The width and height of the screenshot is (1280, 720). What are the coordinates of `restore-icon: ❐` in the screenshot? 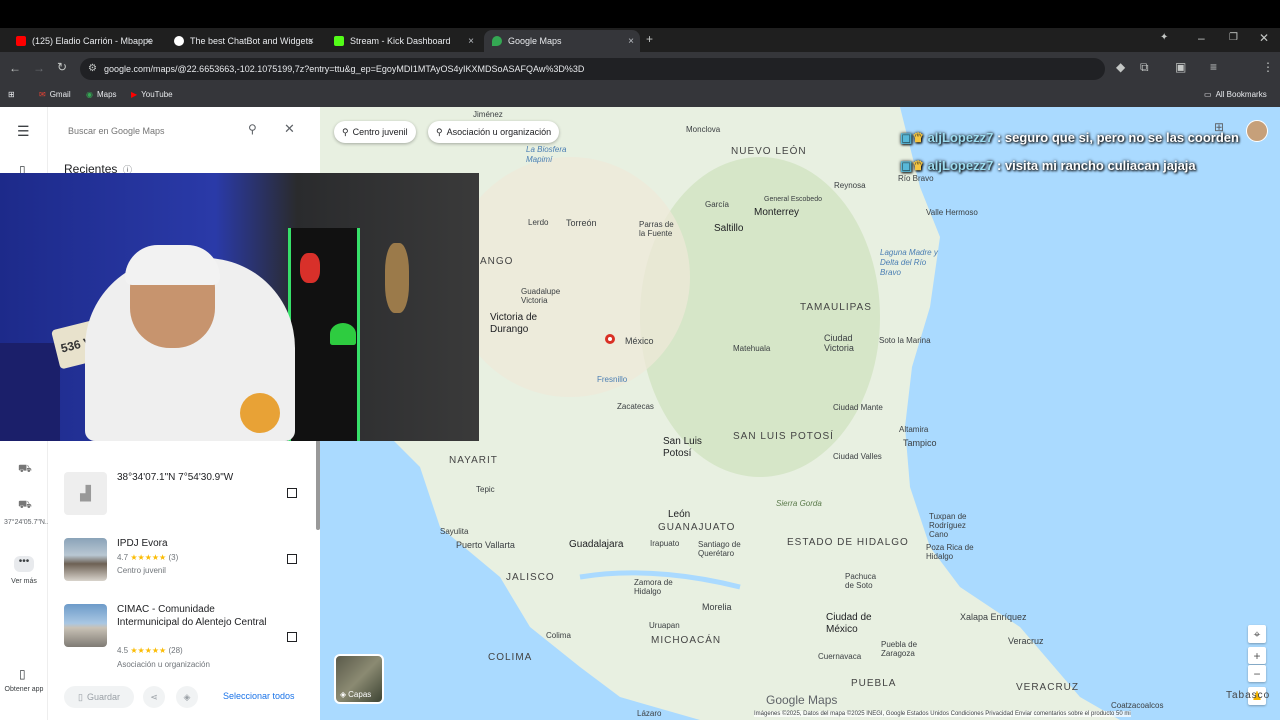 It's located at (1233, 37).